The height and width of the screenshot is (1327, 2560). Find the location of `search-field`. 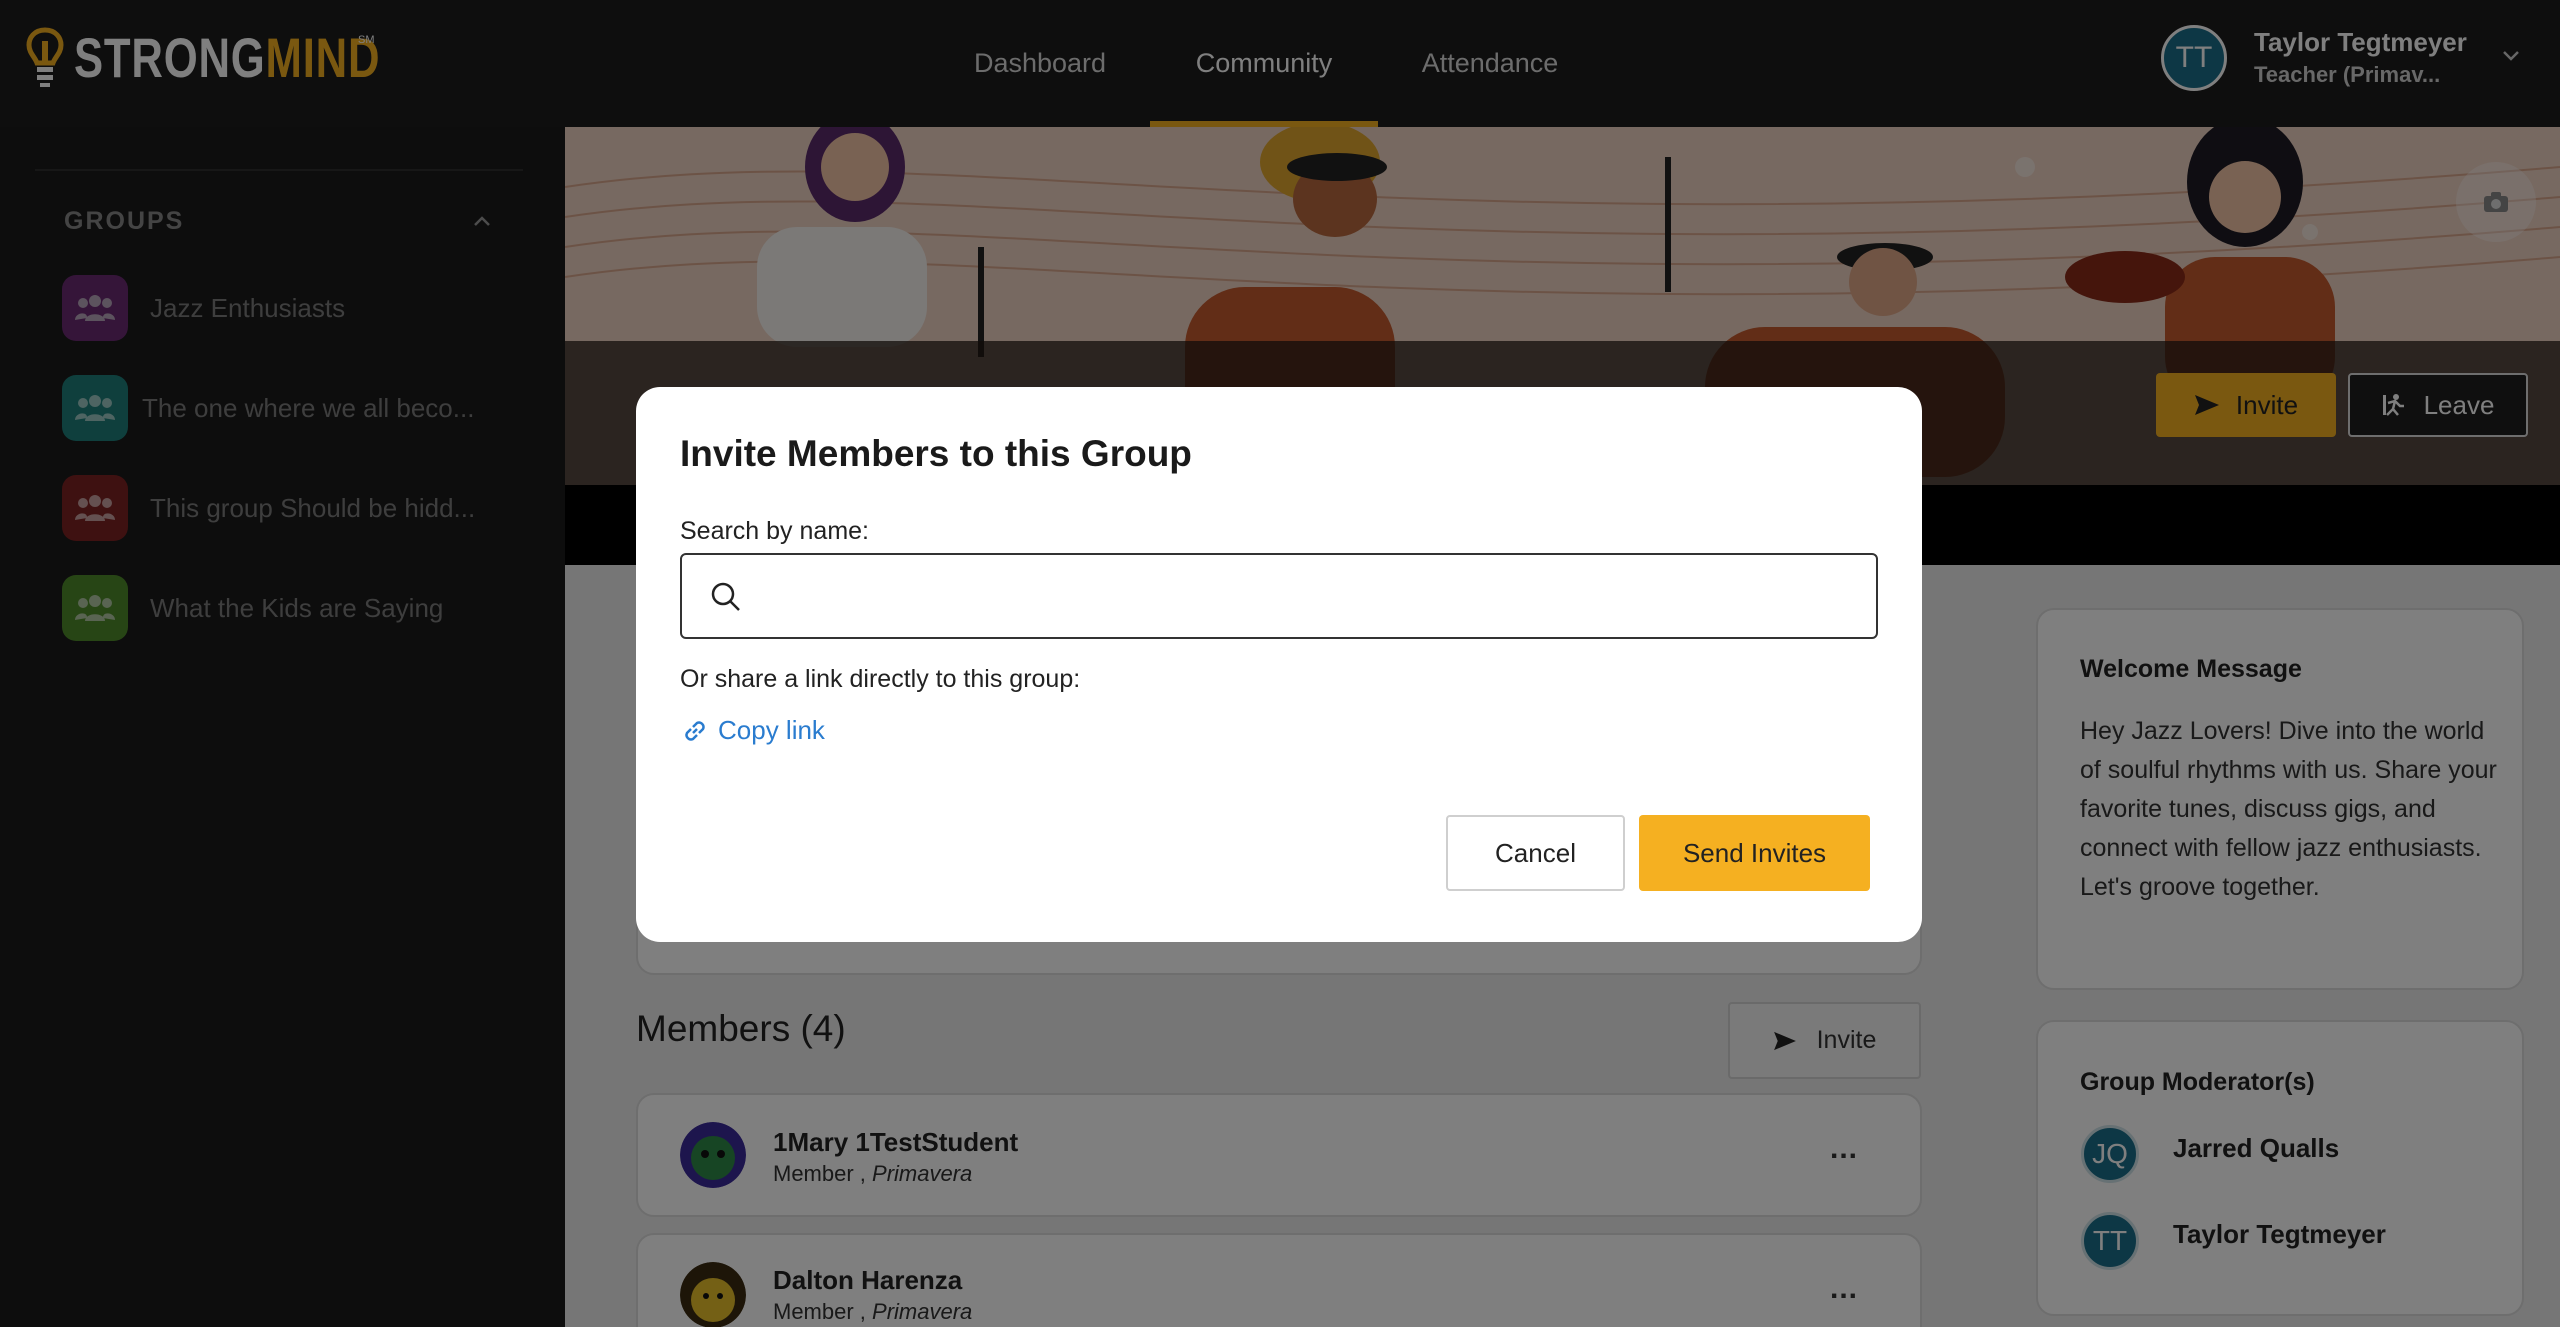

search-field is located at coordinates (1279, 596).